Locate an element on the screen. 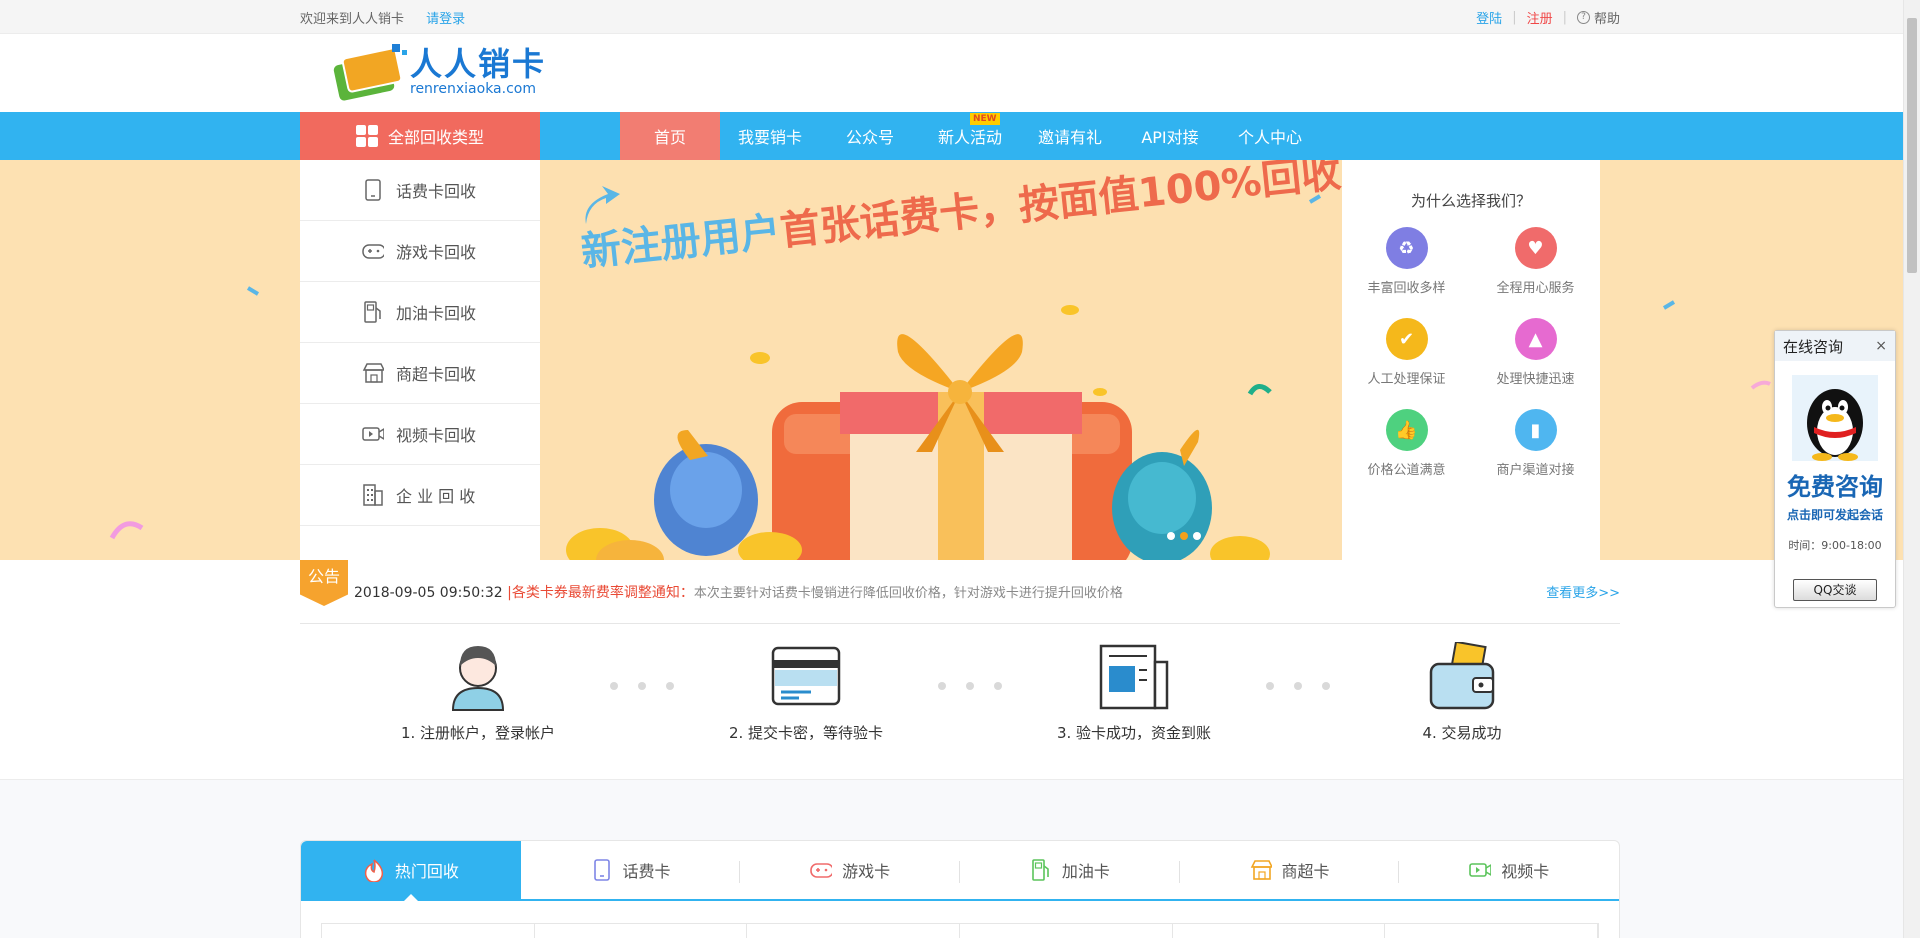 This screenshot has width=1920, height=938. logo: 人人销卡 renrenxiaoka.com is located at coordinates (439, 72).